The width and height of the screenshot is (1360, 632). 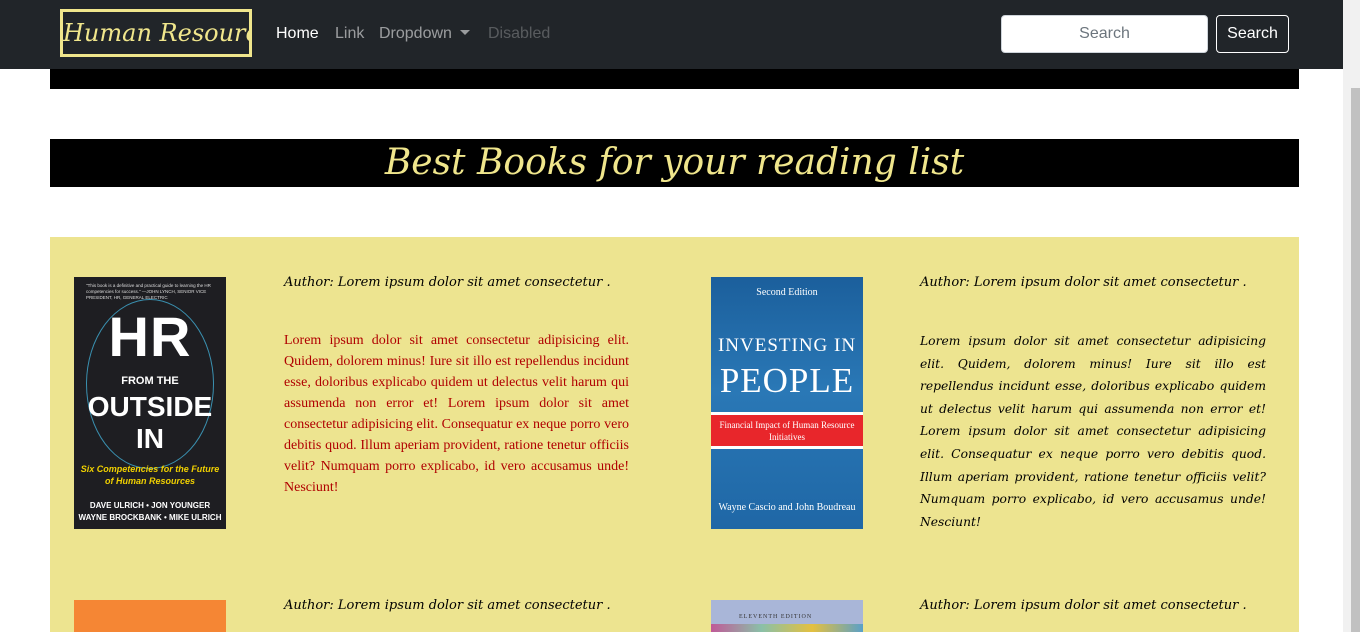 I want to click on page-scrollbar-thumb, so click(x=1355, y=360).